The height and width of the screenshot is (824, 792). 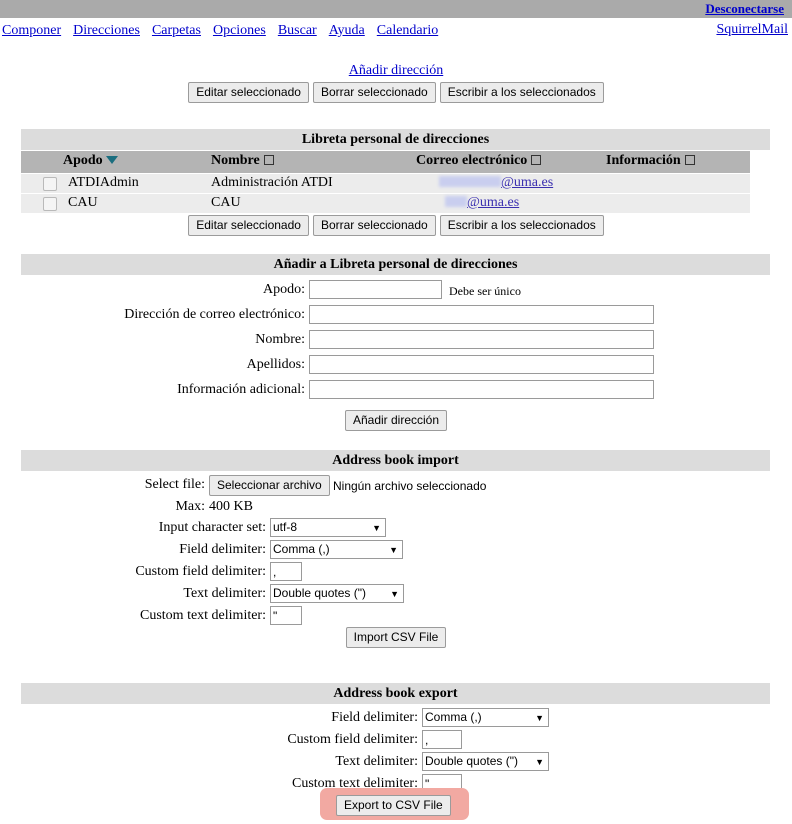 What do you see at coordinates (376, 761) in the screenshot?
I see `label-export-text-delimiter: Text delimiter:` at bounding box center [376, 761].